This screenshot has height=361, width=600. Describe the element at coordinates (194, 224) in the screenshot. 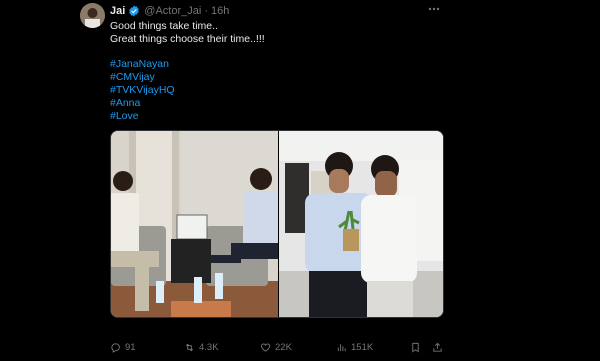

I see `photo-meeting` at that location.